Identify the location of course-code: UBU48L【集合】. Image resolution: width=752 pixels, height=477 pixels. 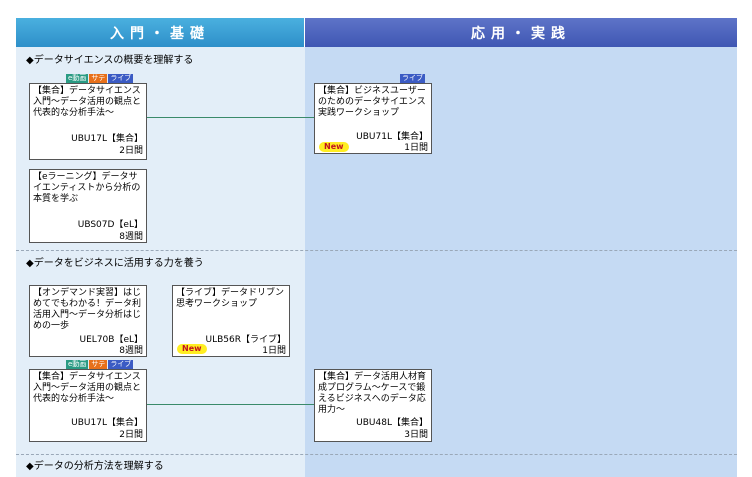
(392, 423).